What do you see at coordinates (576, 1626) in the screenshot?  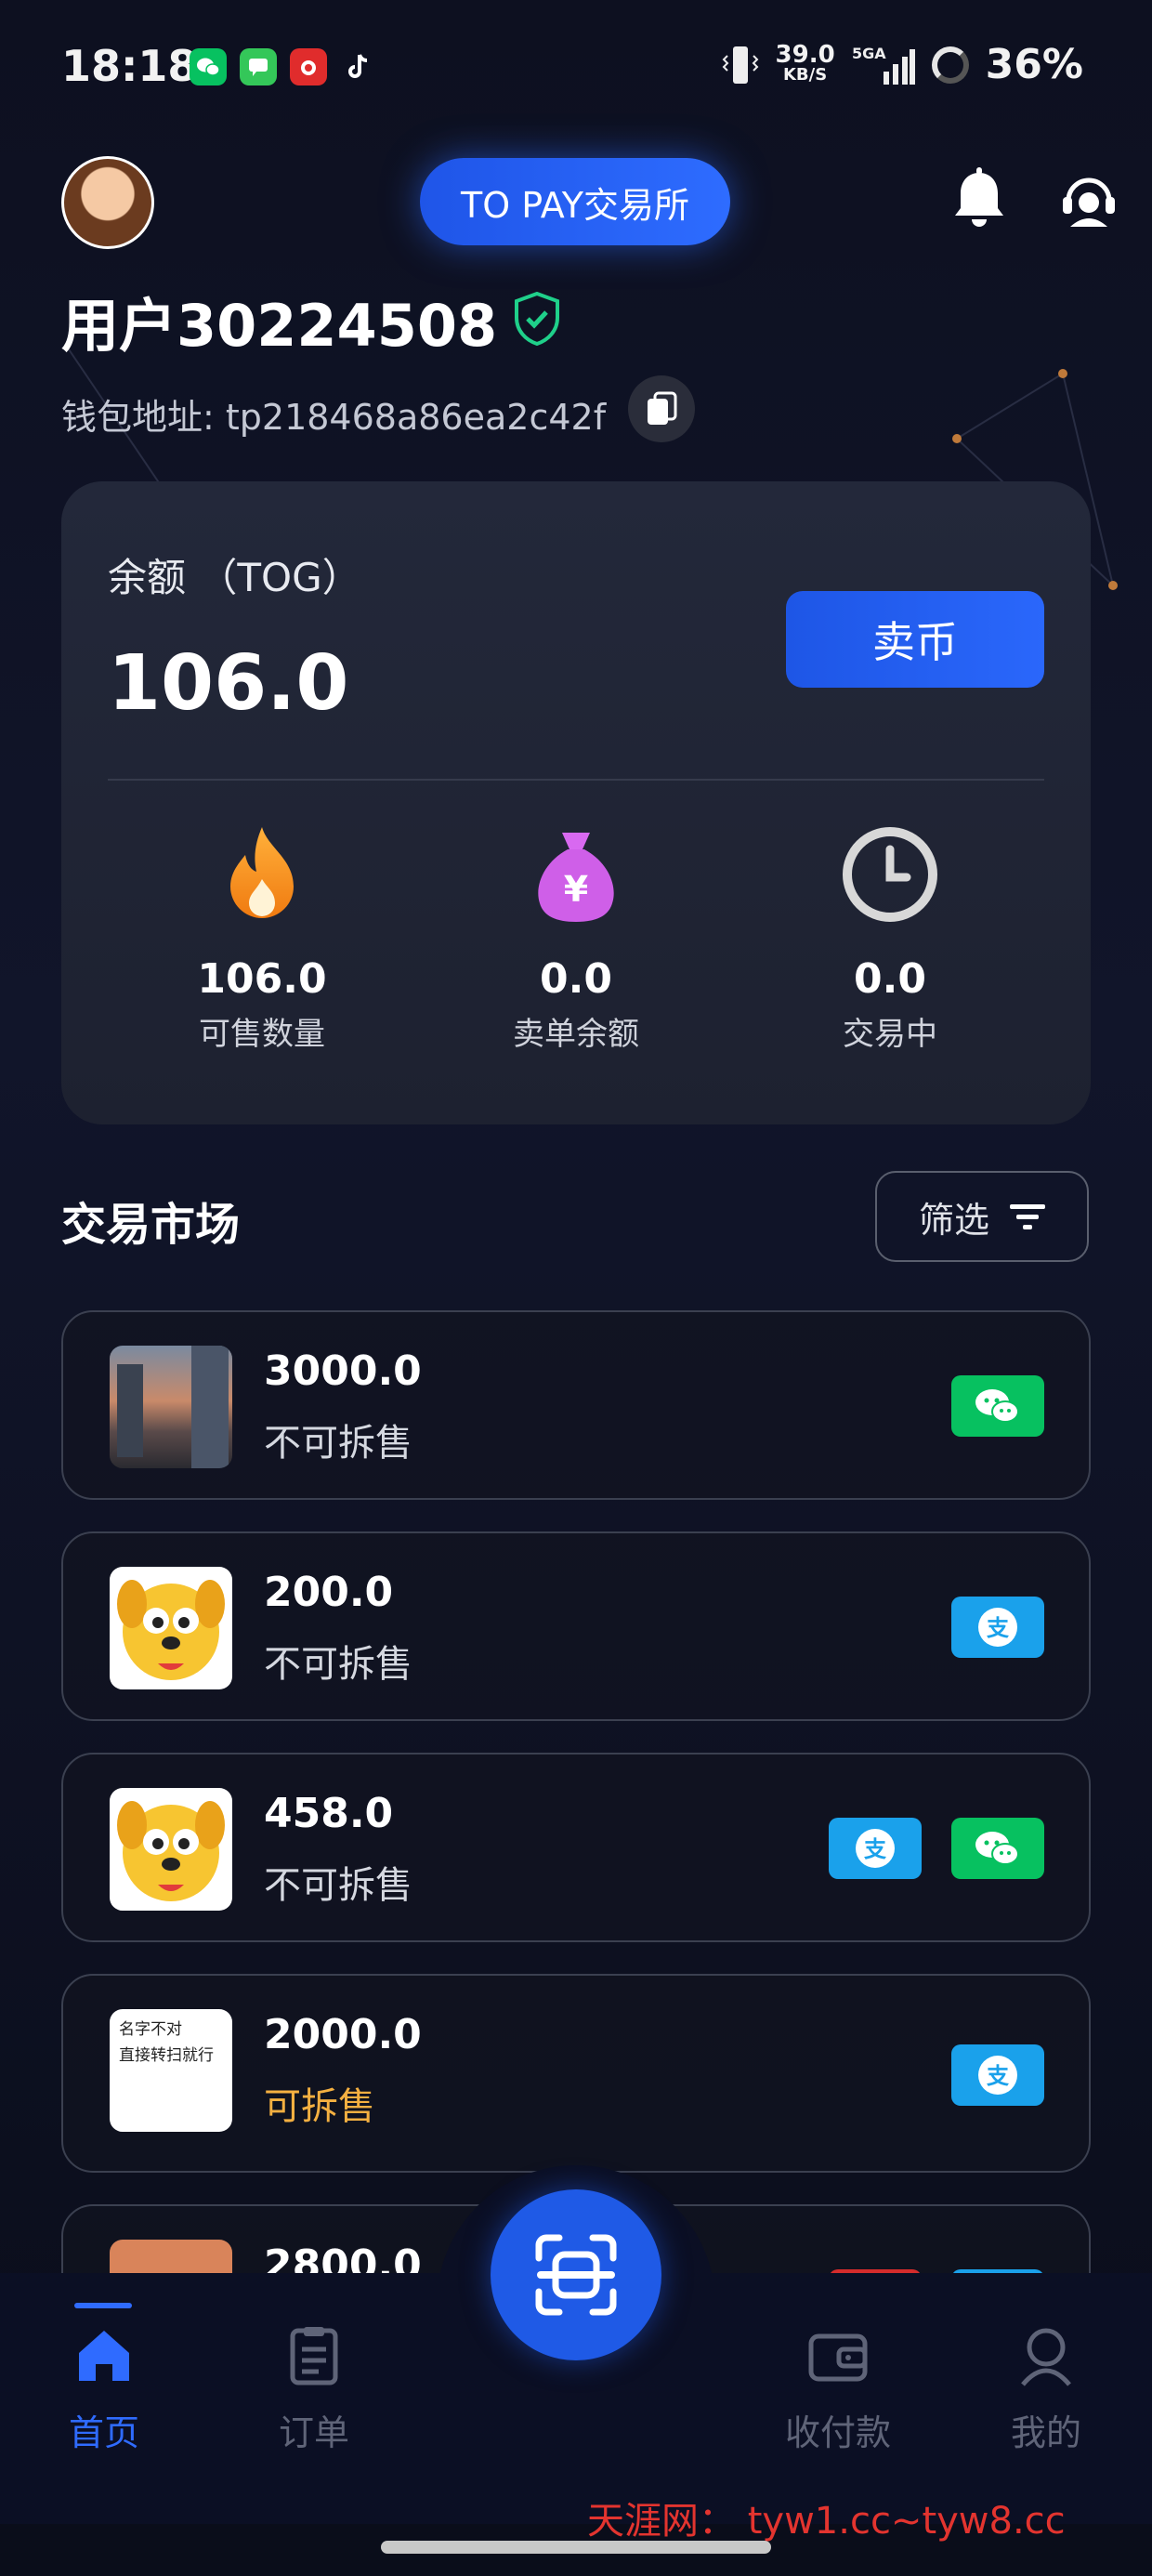 I see `listing-card: 200.0 不可拆售 支` at bounding box center [576, 1626].